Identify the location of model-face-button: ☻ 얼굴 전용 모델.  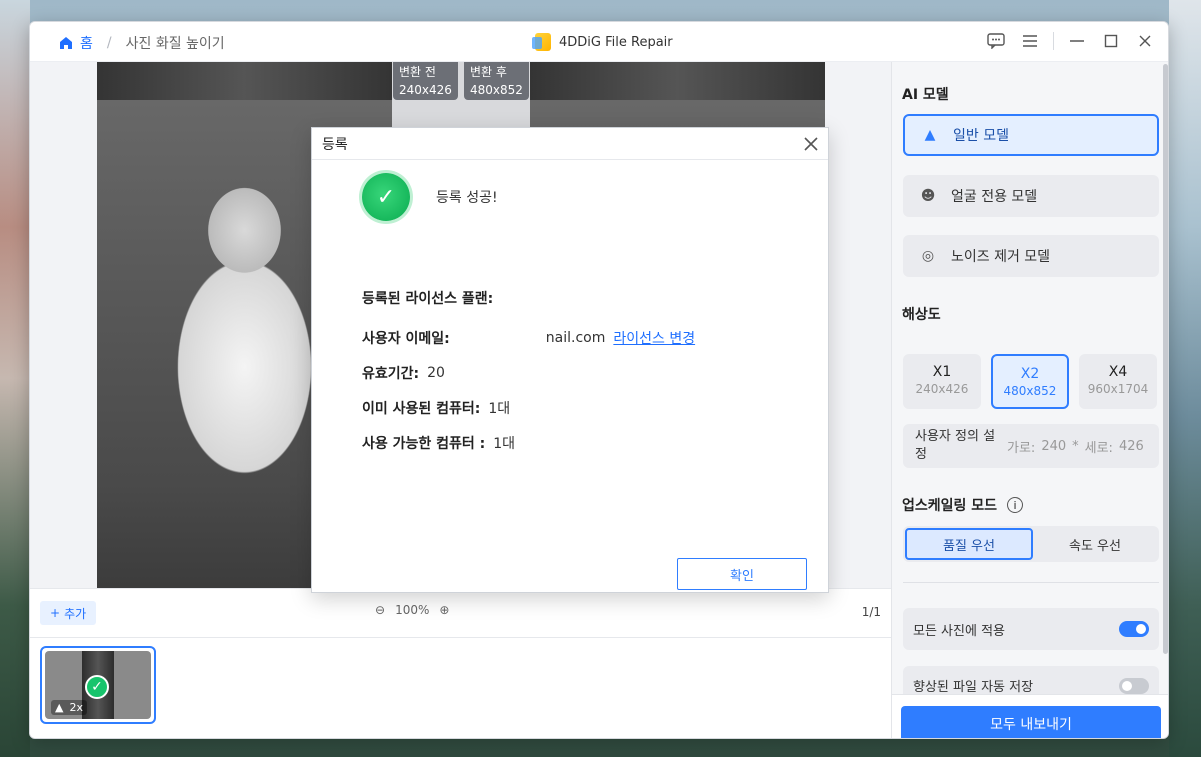
(1031, 196).